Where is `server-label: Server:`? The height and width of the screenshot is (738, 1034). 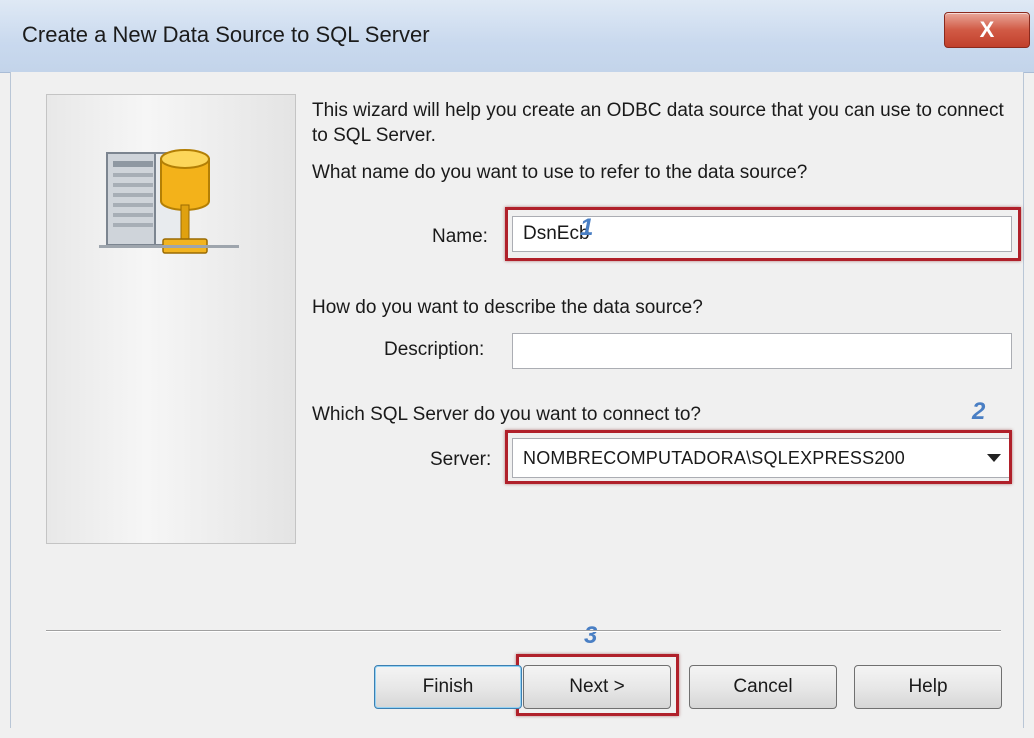
server-label: Server: is located at coordinates (461, 459).